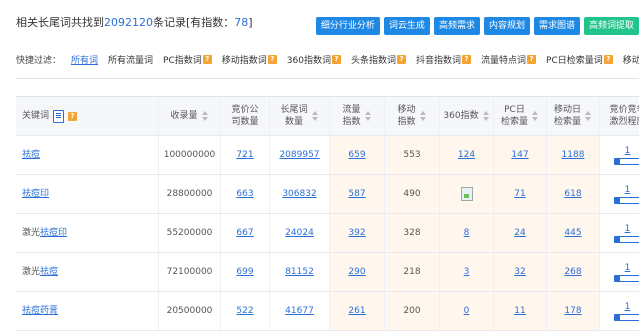 This screenshot has width=639, height=331. I want to click on filter-toutiao-index: 头条指数词?, so click(378, 59).